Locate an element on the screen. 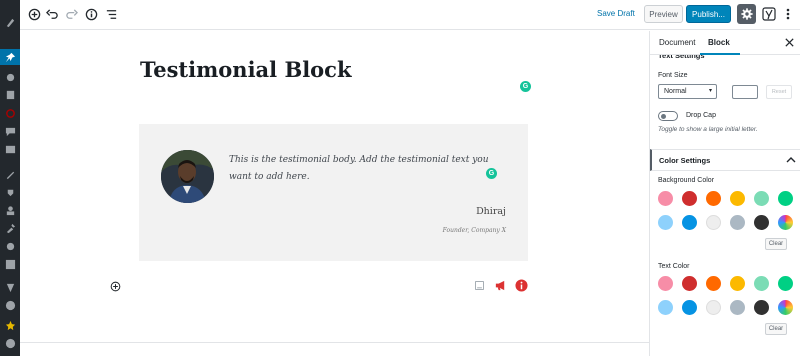  more-menu-button is located at coordinates (788, 14).